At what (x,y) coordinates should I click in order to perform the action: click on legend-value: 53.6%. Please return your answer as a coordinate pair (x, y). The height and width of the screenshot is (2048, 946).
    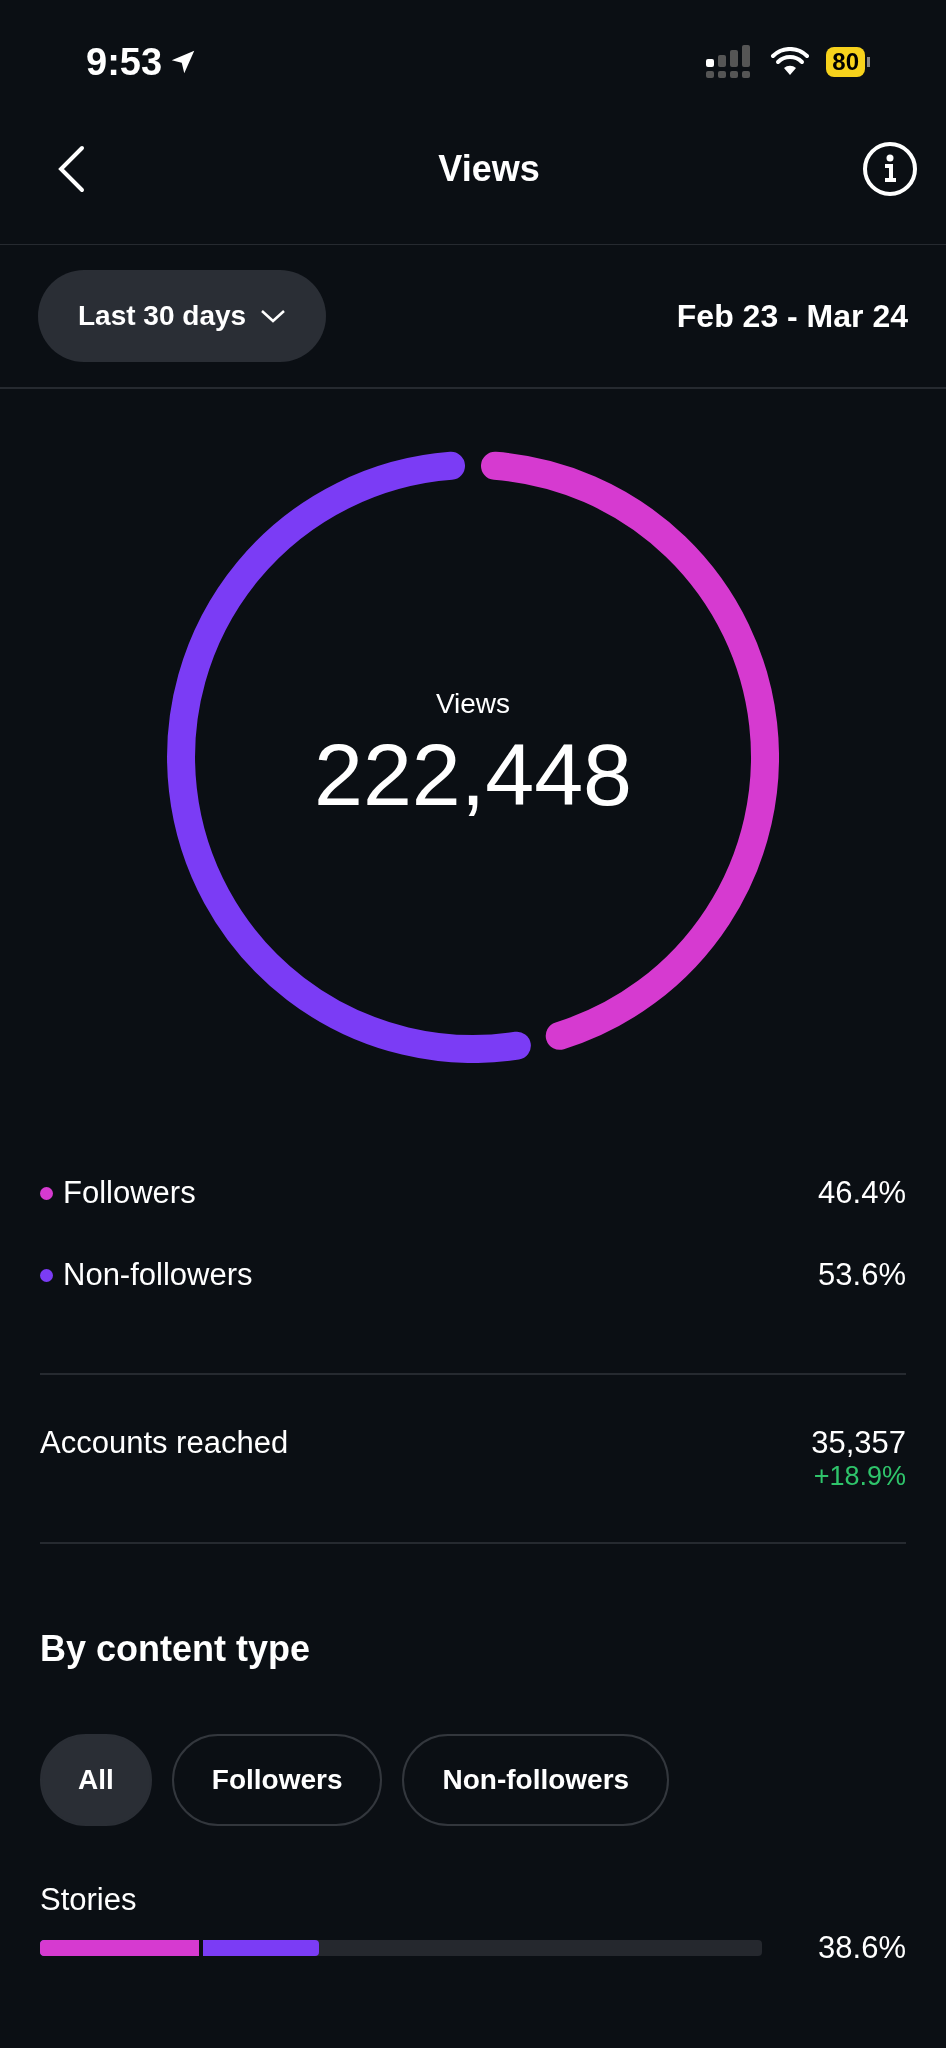
    Looking at the image, I should click on (862, 1275).